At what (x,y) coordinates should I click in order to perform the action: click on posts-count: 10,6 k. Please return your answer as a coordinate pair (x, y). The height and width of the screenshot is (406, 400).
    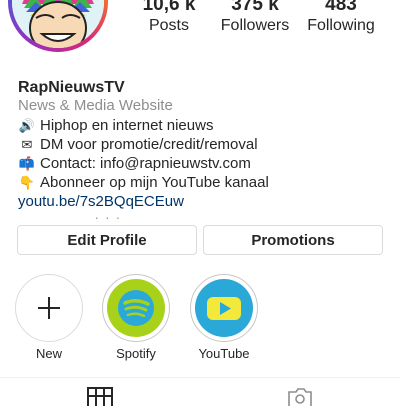
    Looking at the image, I should click on (169, 7).